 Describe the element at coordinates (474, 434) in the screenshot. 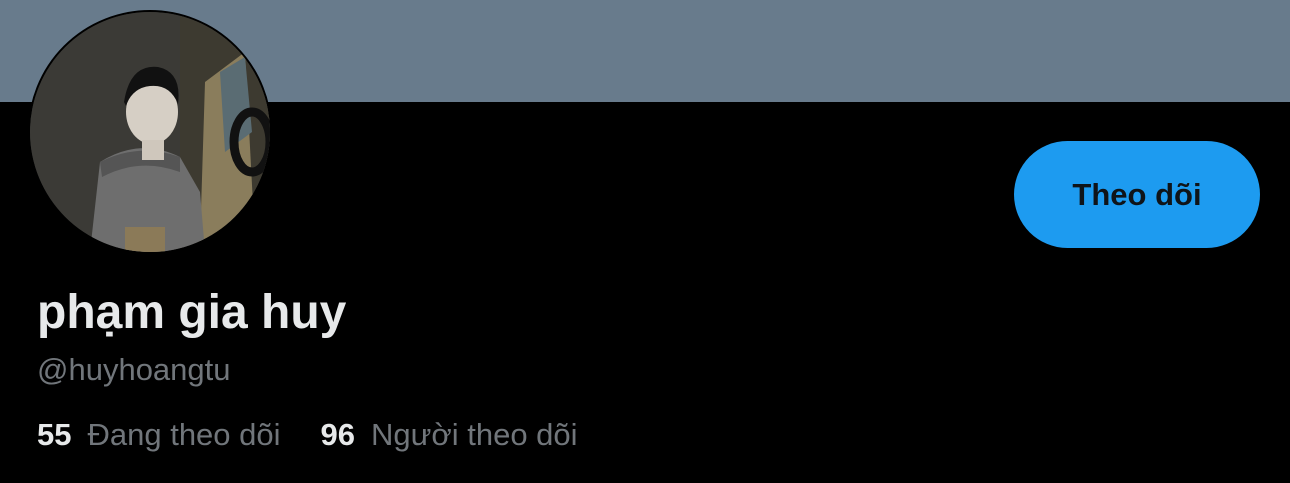

I see `followers-label: Người theo dõi` at that location.